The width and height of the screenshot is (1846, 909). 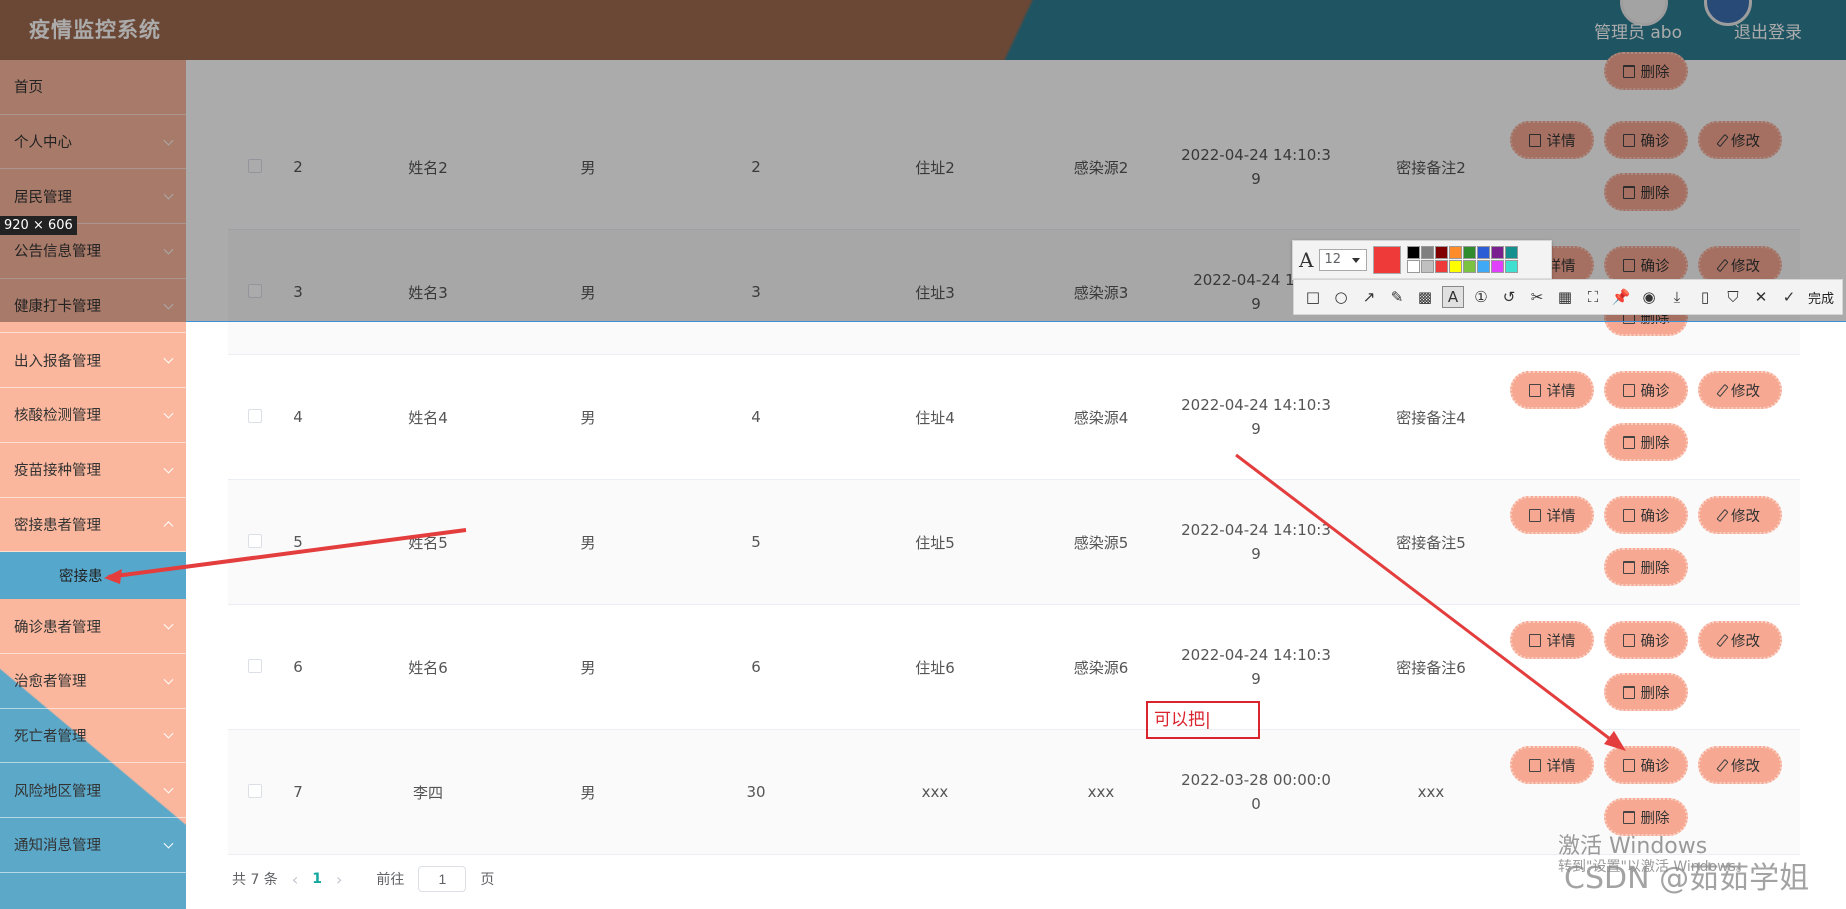 I want to click on cell-note: 密接备注4, so click(x=1431, y=417).